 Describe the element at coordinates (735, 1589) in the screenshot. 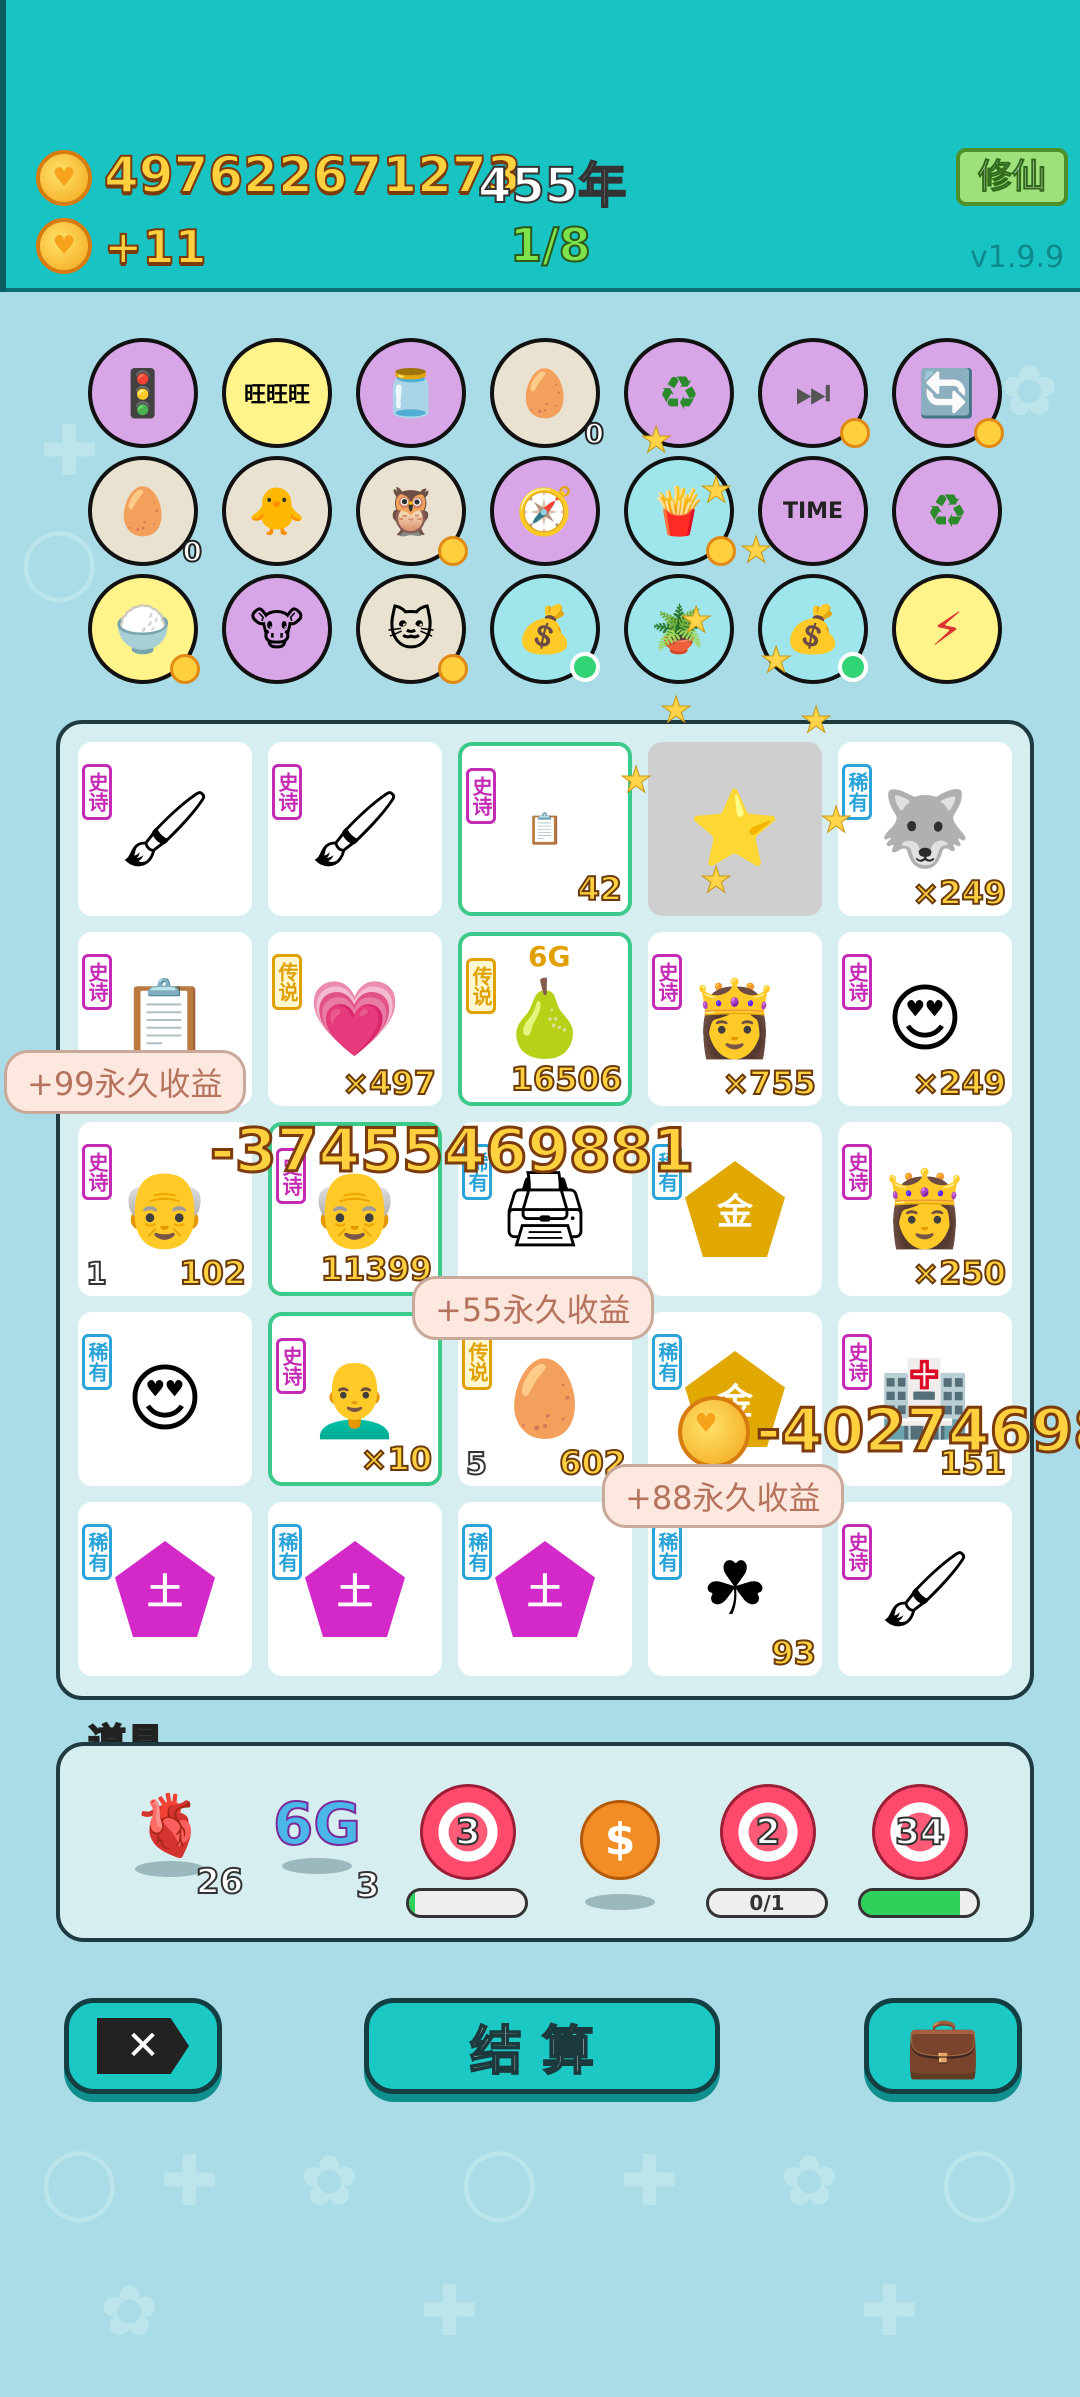

I see `tile-earth-element-clover: 稀有 ☘ 93` at that location.